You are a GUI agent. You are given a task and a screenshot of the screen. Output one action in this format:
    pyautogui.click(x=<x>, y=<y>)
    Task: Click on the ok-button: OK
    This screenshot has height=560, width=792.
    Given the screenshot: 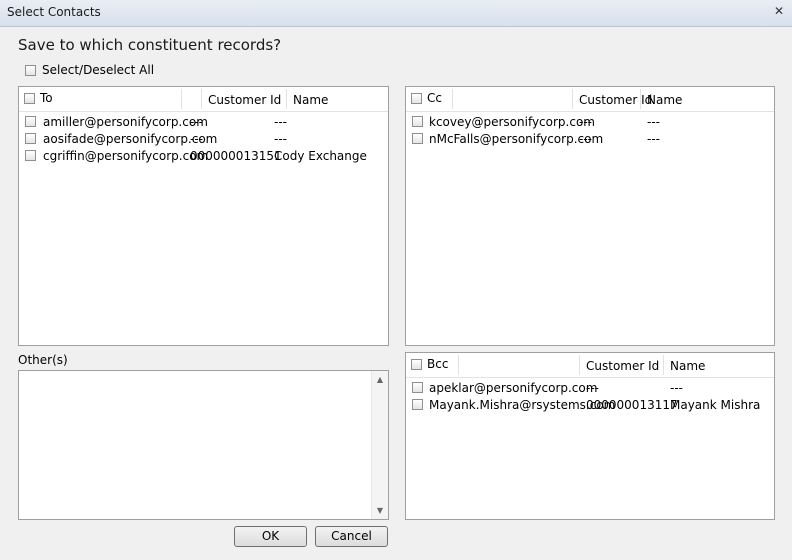 What is the action you would take?
    pyautogui.click(x=270, y=536)
    